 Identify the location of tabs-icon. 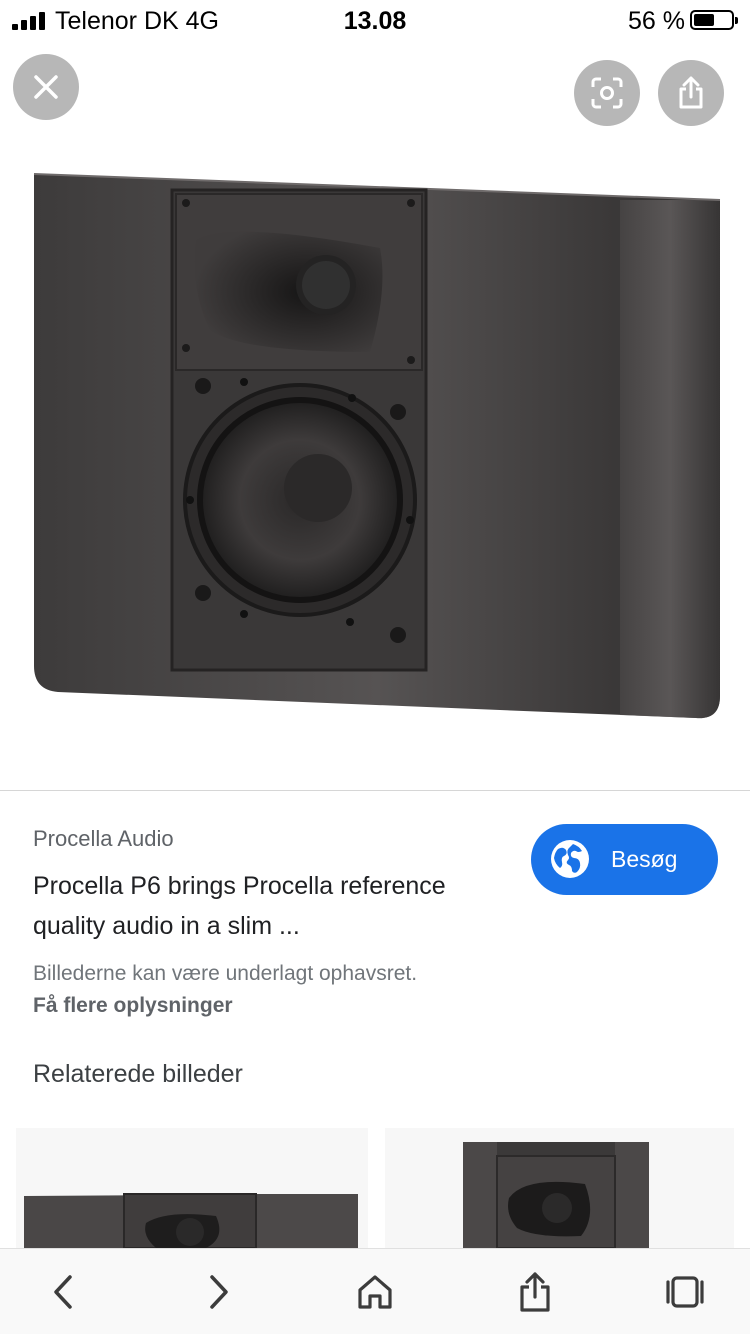
(685, 1292).